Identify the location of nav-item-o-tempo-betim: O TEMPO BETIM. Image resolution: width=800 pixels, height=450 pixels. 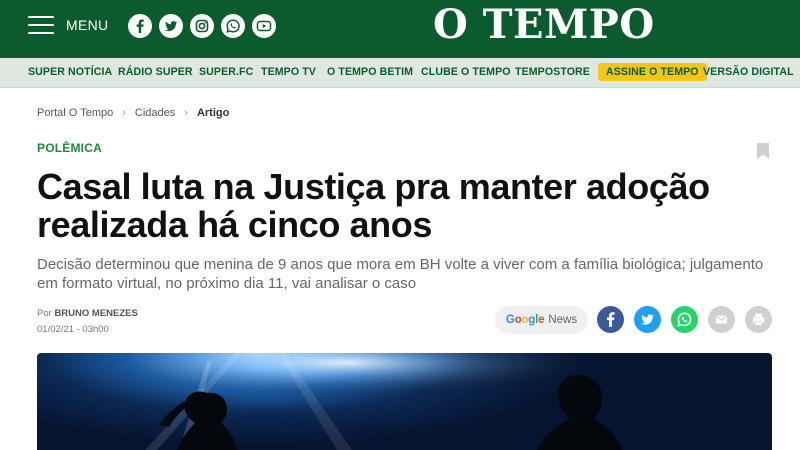
(370, 72).